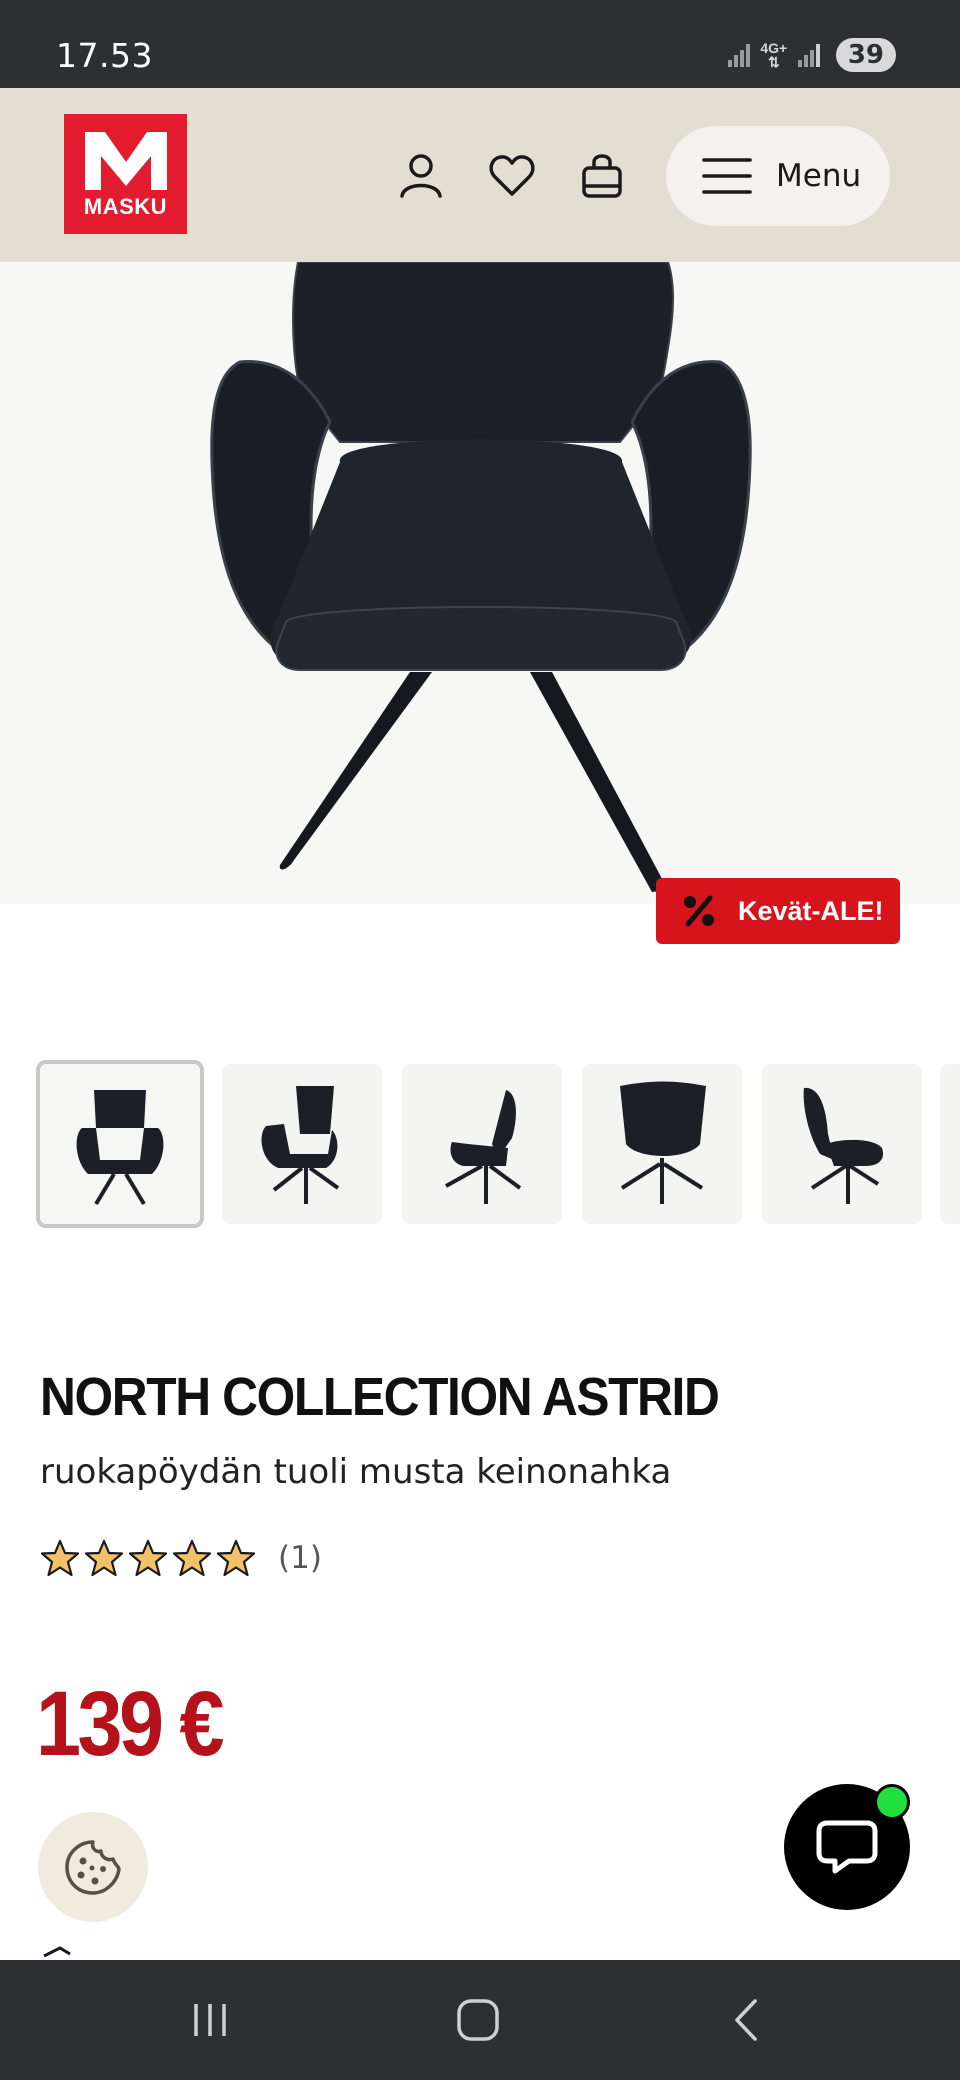  What do you see at coordinates (120, 1148) in the screenshot?
I see `thumbnail-front-image` at bounding box center [120, 1148].